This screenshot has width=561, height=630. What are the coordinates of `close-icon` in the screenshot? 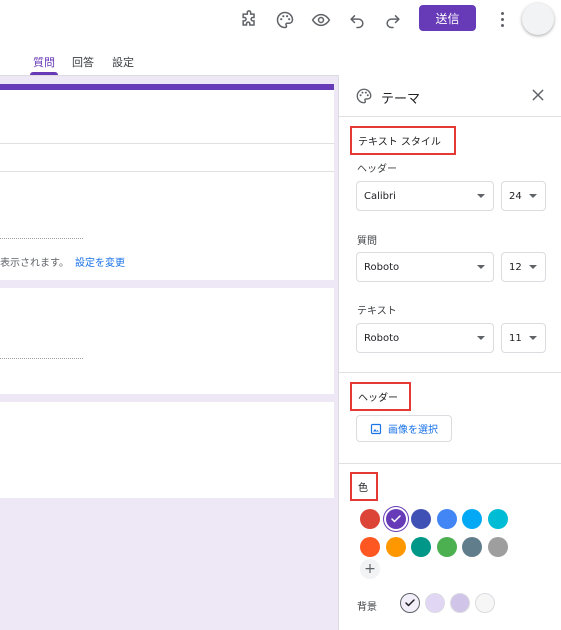 It's located at (538, 95).